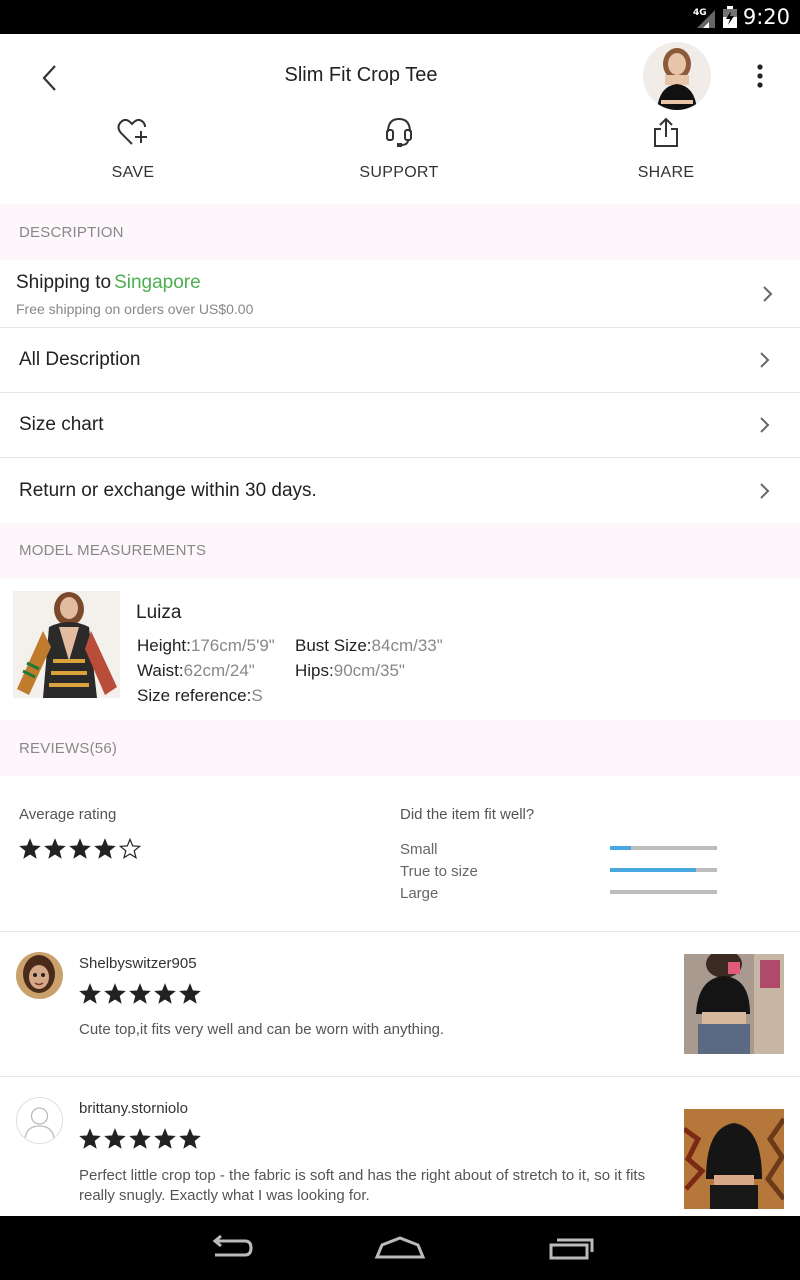 The image size is (800, 1280). I want to click on shipping-title: Shipping to Singapore, so click(108, 283).